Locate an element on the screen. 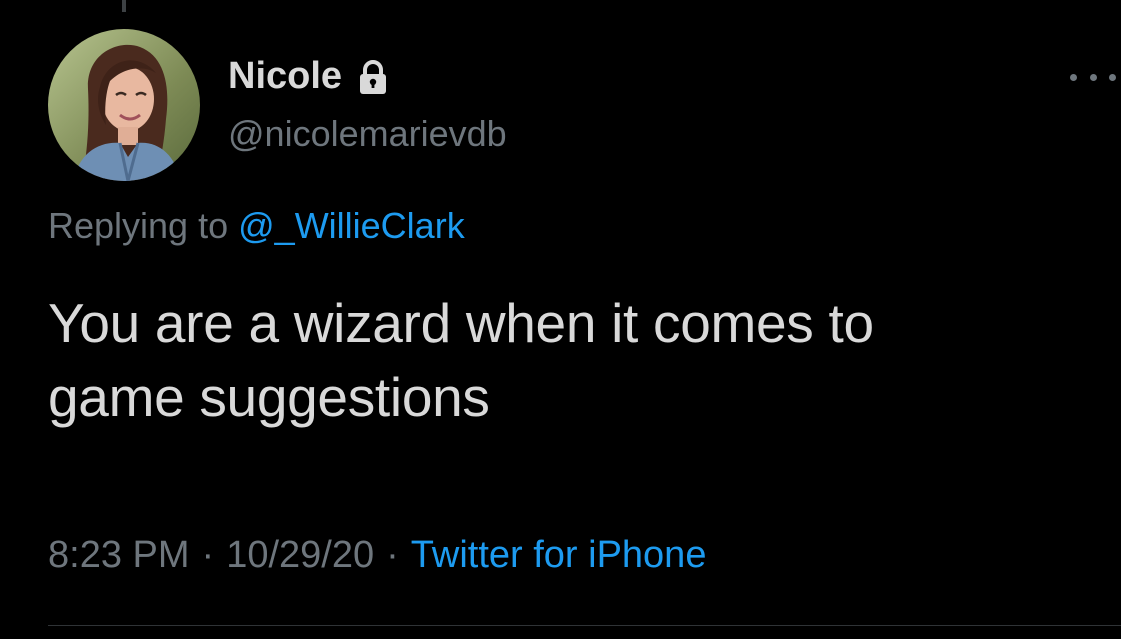  tweet-date: 10/29/20 is located at coordinates (300, 555).